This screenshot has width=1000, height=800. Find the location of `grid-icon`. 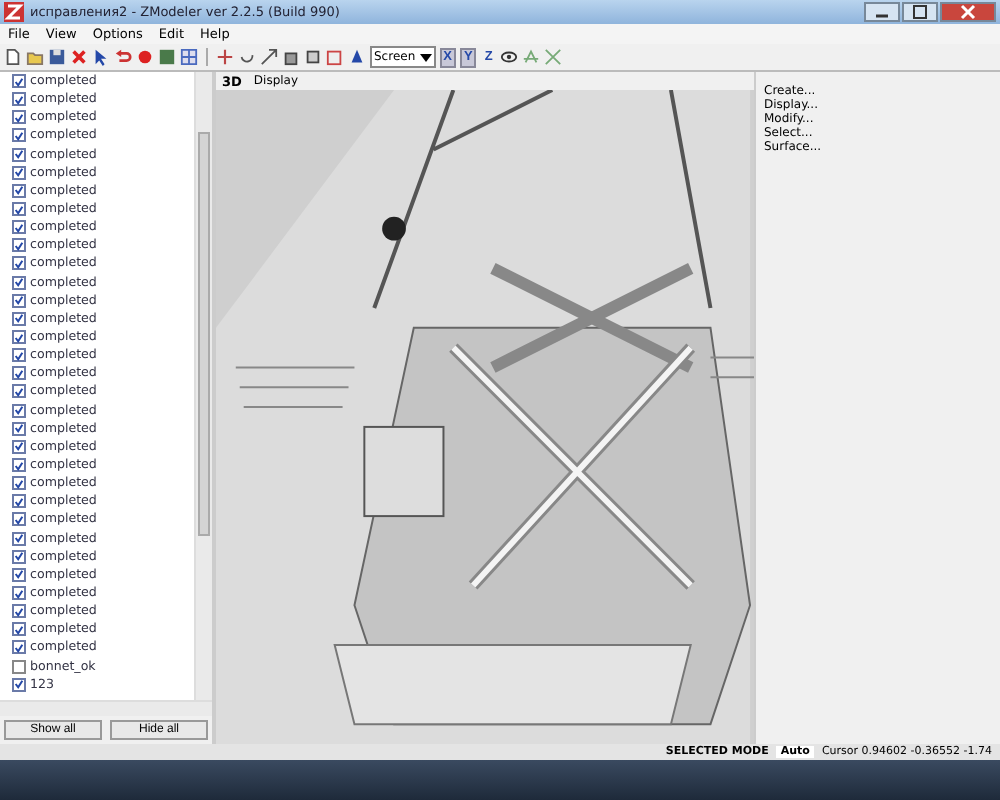

grid-icon is located at coordinates (189, 57).